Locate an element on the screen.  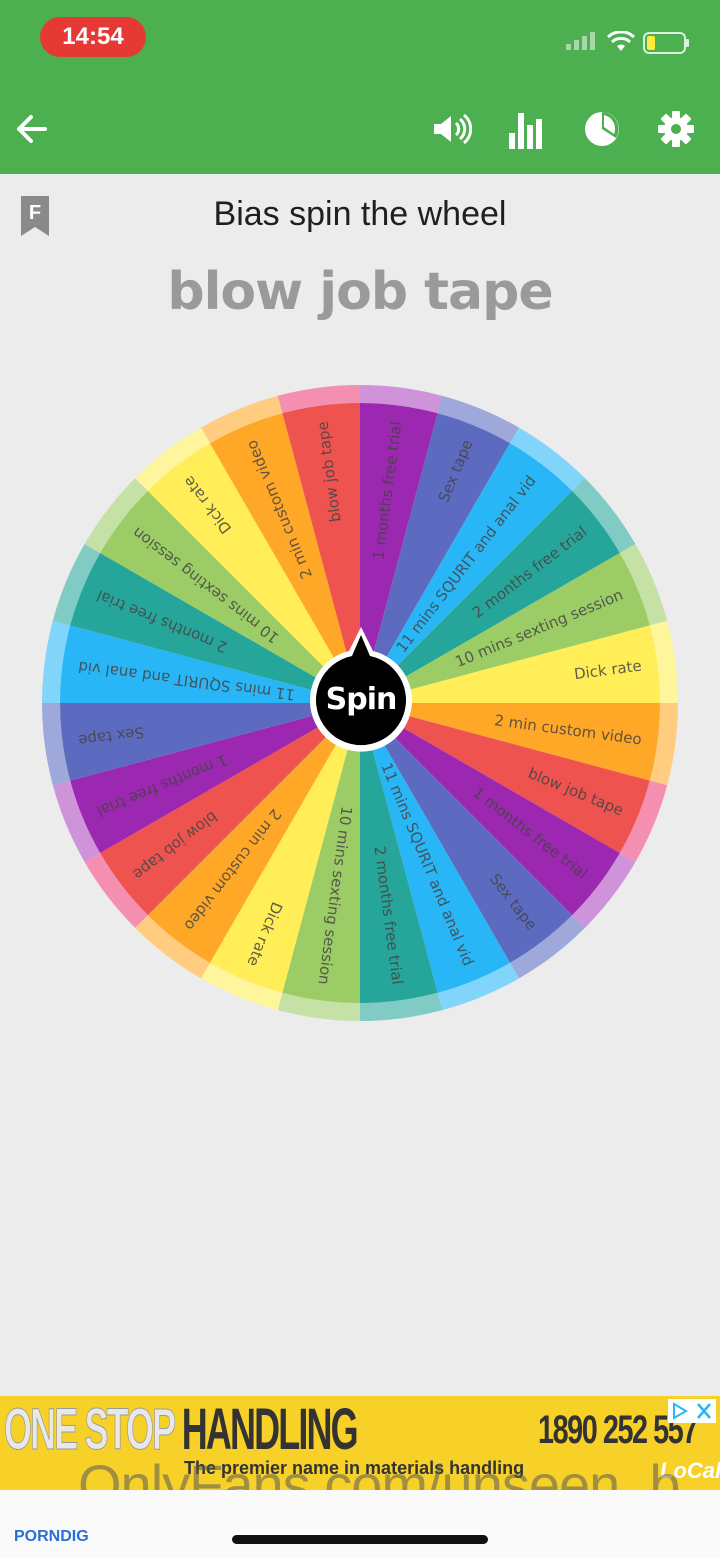
page-title: Bias spin the wheel is located at coordinates (360, 214).